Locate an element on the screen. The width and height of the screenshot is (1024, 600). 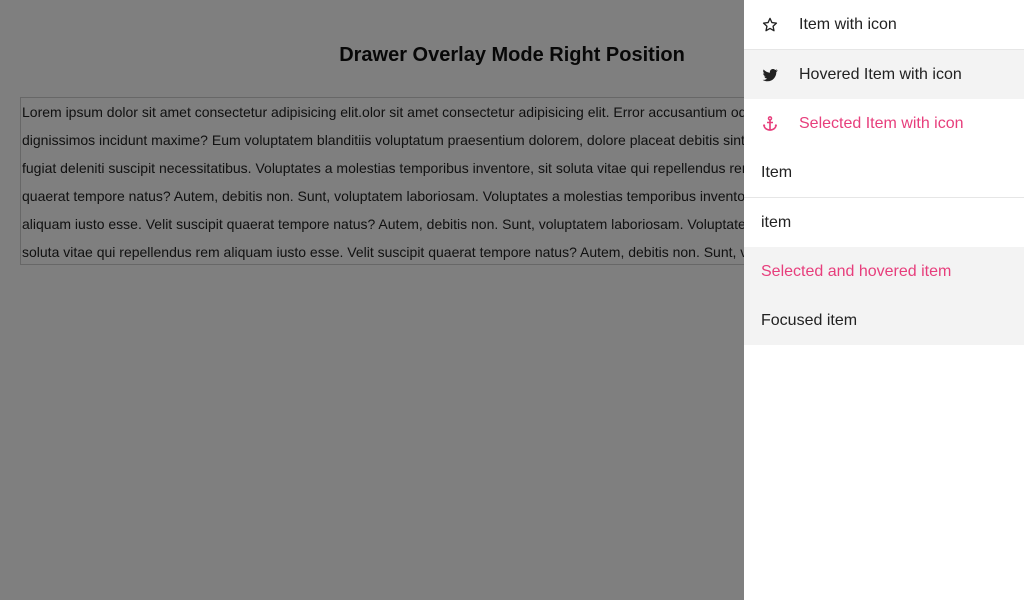
drawer-item-label: Focused item is located at coordinates (809, 320).